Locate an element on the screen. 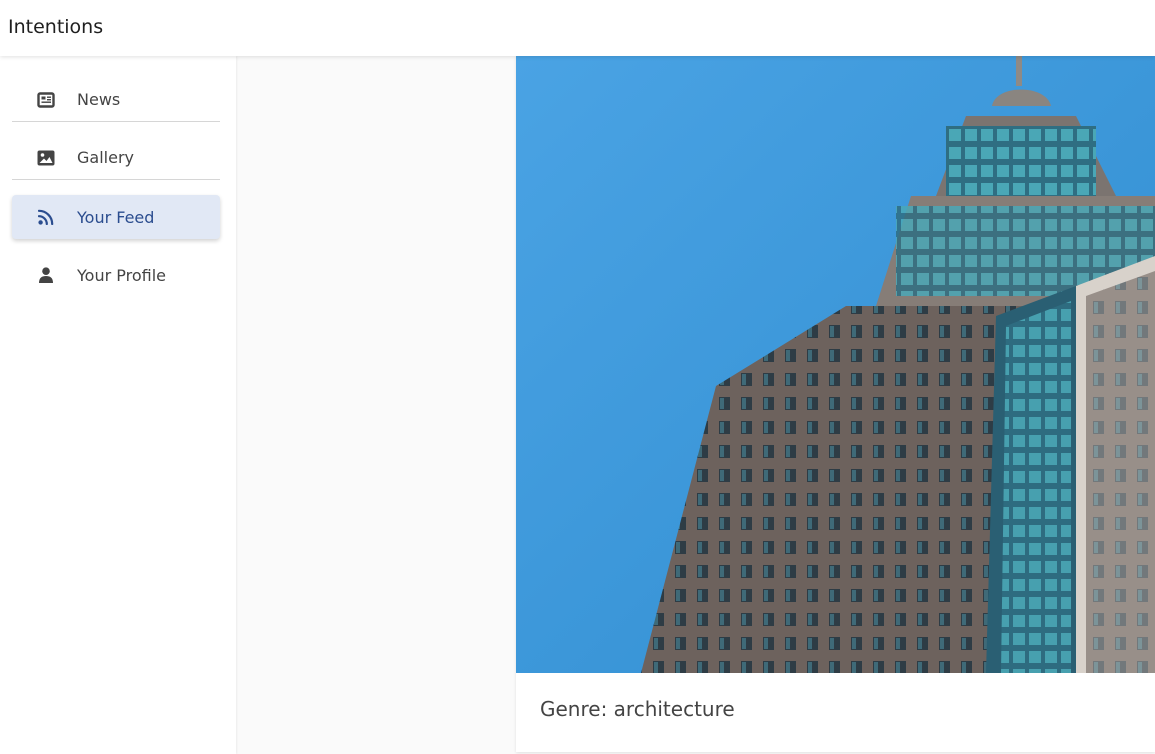 The image size is (1155, 754). rss-icon is located at coordinates (46, 217).